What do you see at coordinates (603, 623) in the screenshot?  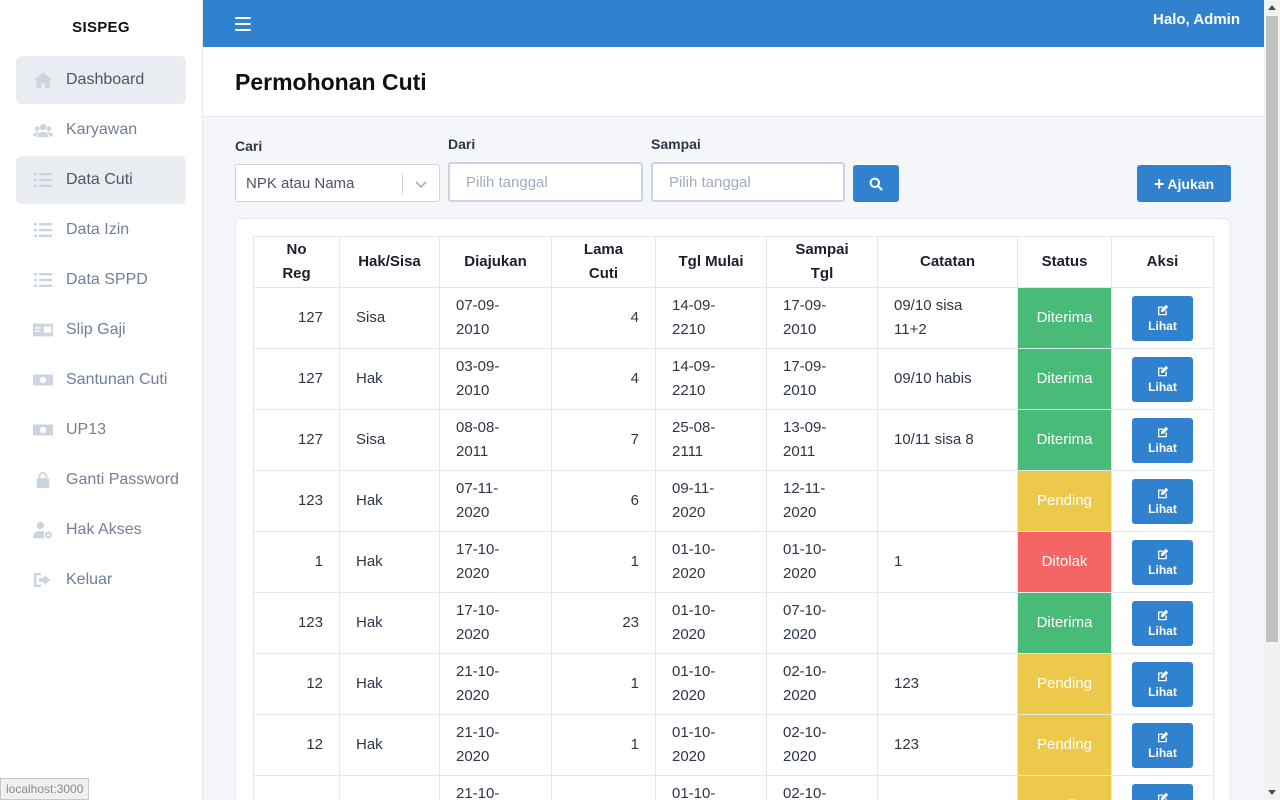 I see `cell-lama: 23` at bounding box center [603, 623].